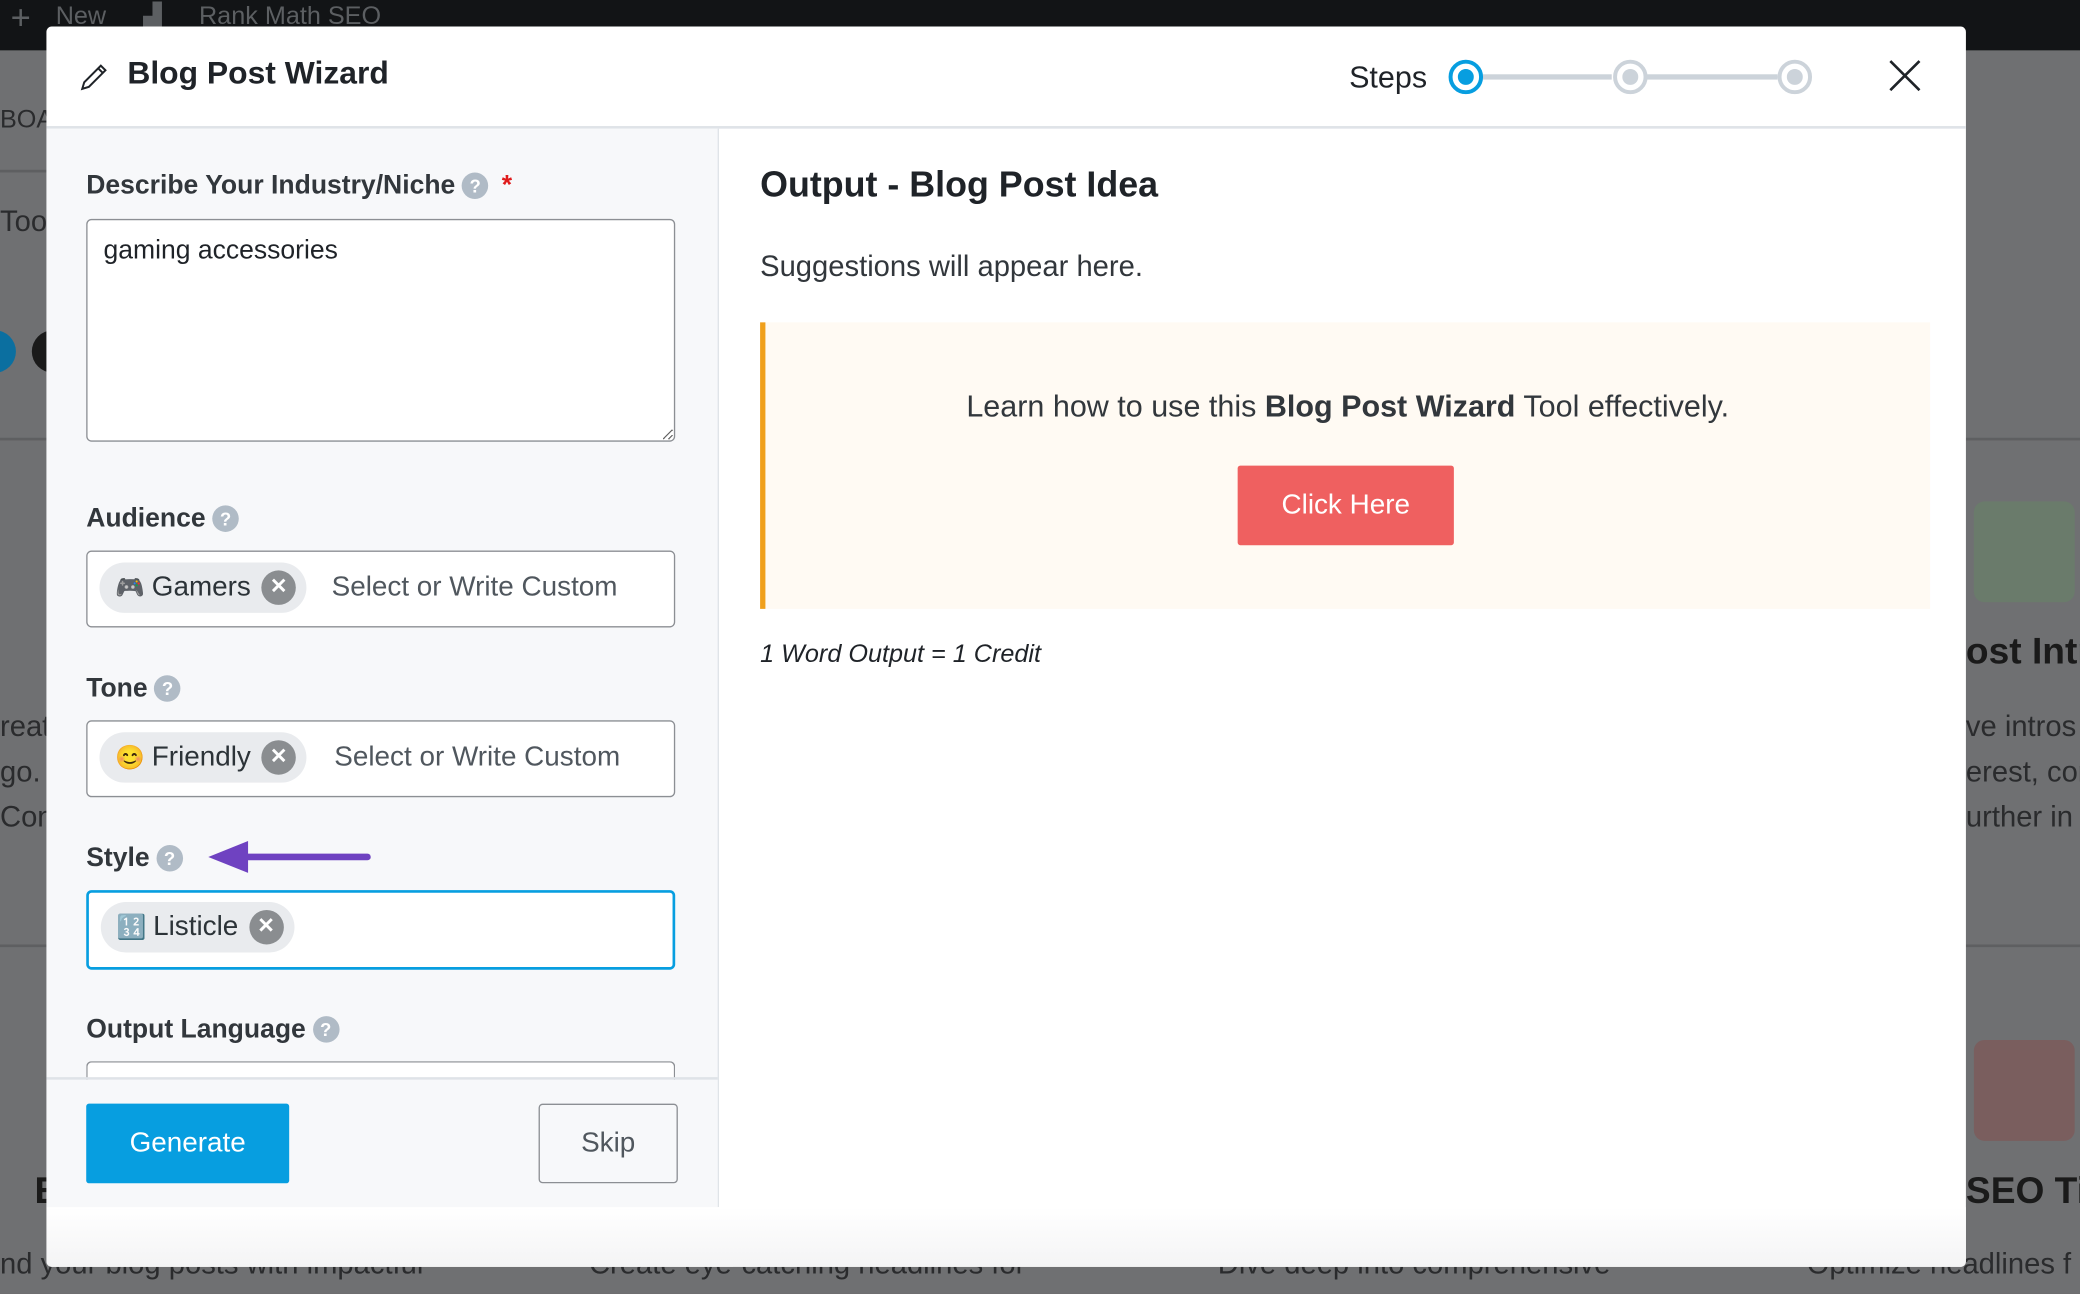  Describe the element at coordinates (133, 689) in the screenshot. I see `tone-label: Tone?` at that location.